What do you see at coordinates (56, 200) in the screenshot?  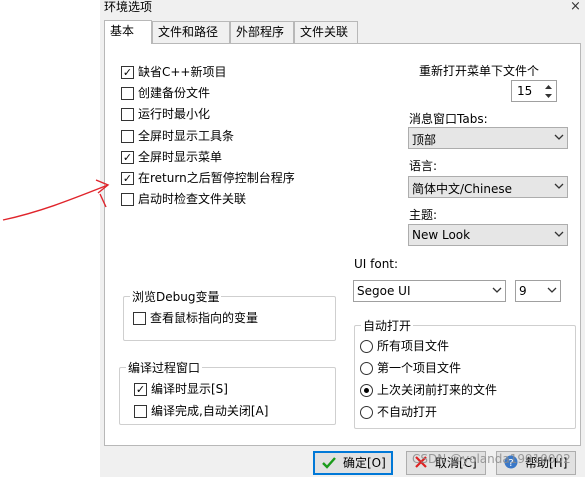 I see `annotation-arrow` at bounding box center [56, 200].